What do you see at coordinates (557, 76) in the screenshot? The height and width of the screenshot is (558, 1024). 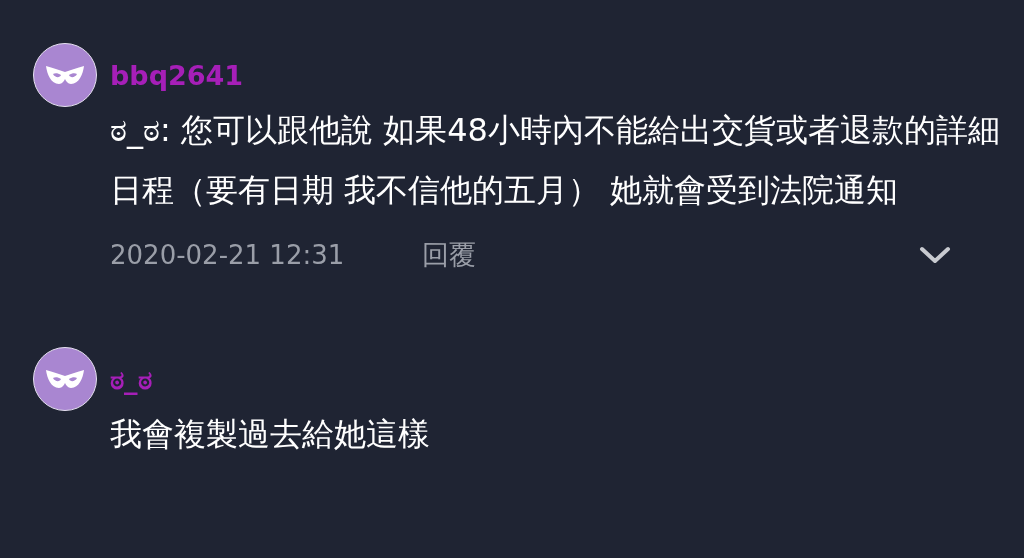 I see `username: bbq2641` at bounding box center [557, 76].